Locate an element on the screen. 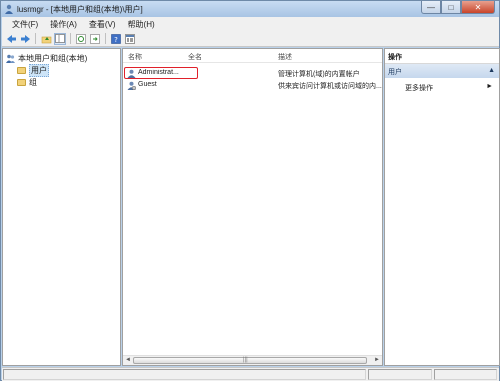 Image resolution: width=500 pixels, height=381 pixels. minimize-button: — is located at coordinates (431, 7).